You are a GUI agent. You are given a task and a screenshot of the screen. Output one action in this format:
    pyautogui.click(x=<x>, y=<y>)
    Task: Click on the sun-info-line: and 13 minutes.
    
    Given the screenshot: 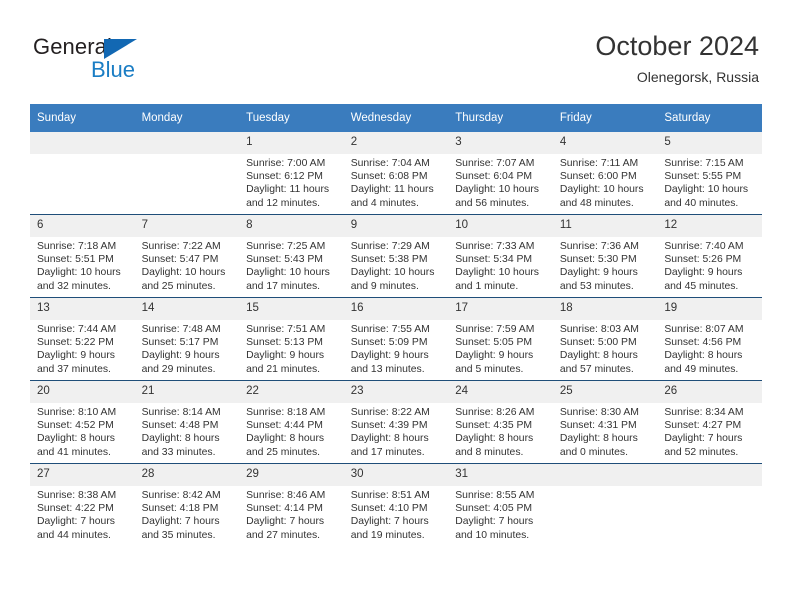 What is the action you would take?
    pyautogui.click(x=387, y=369)
    